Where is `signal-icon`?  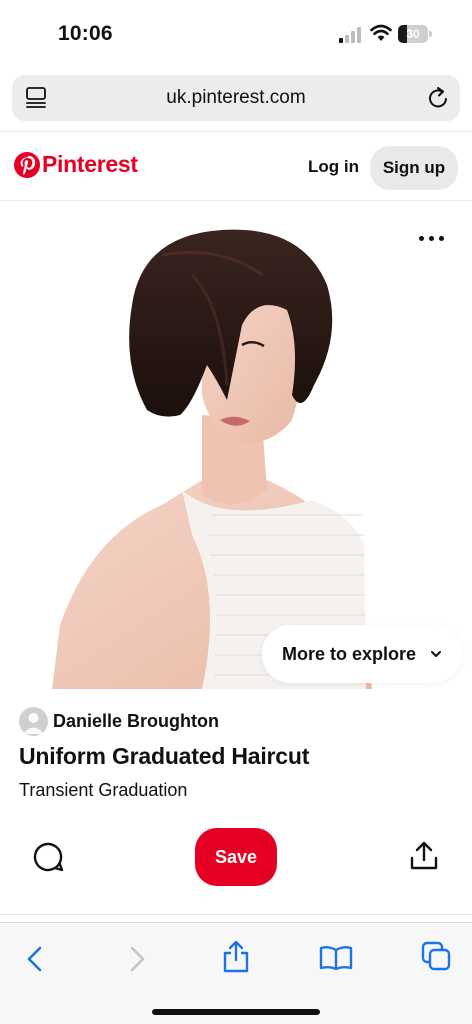 signal-icon is located at coordinates (350, 35).